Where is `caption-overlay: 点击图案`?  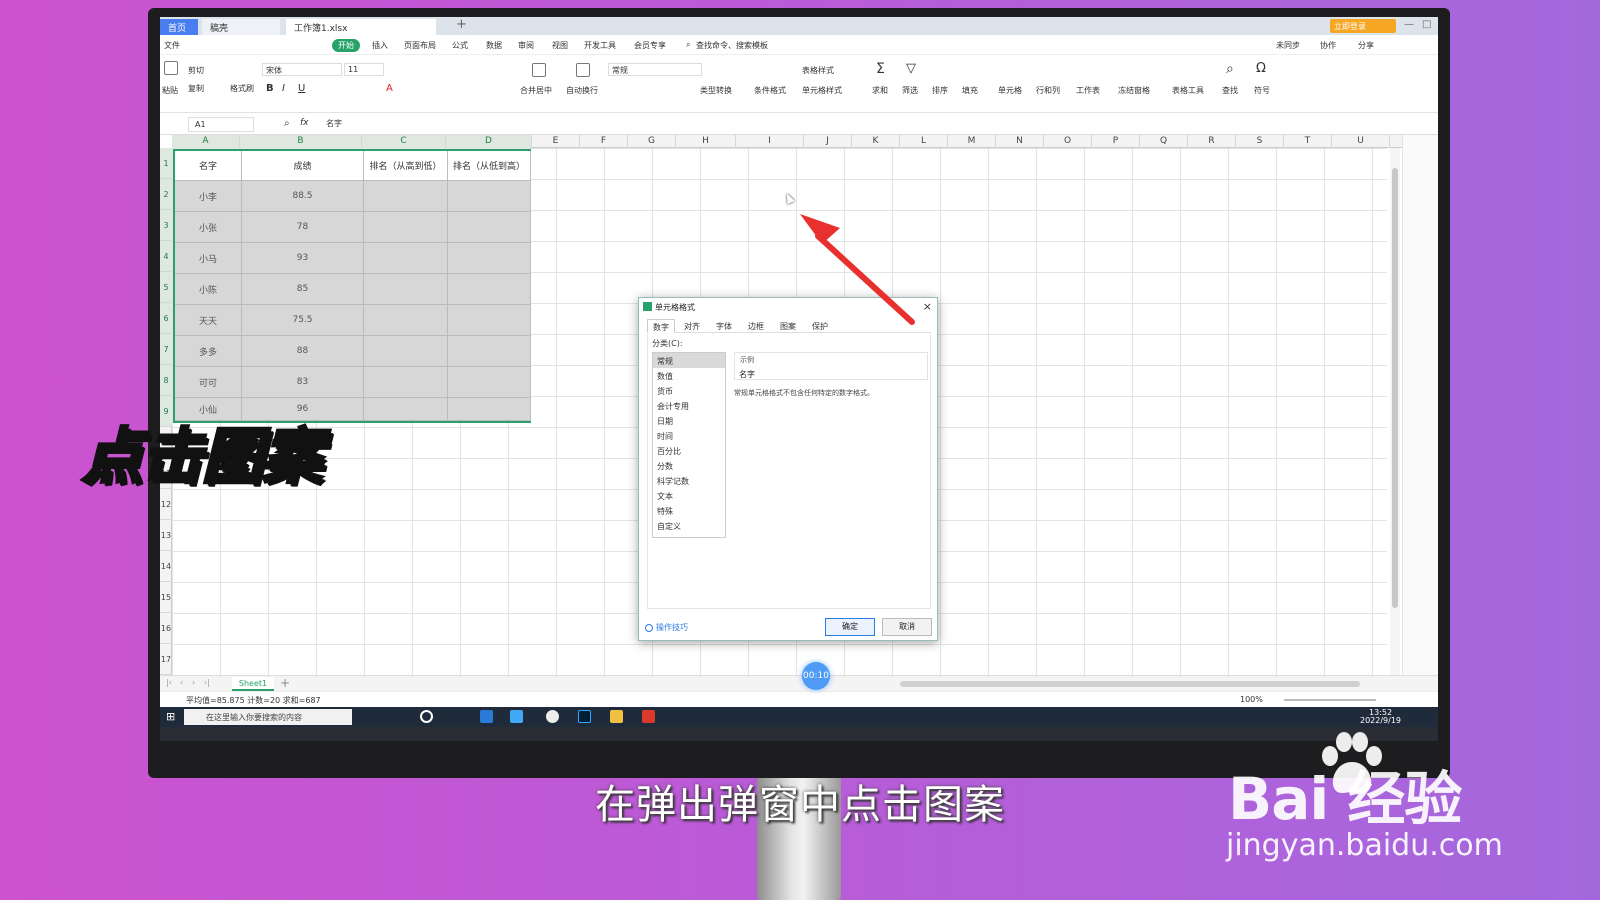 caption-overlay: 点击图案 is located at coordinates (202, 457).